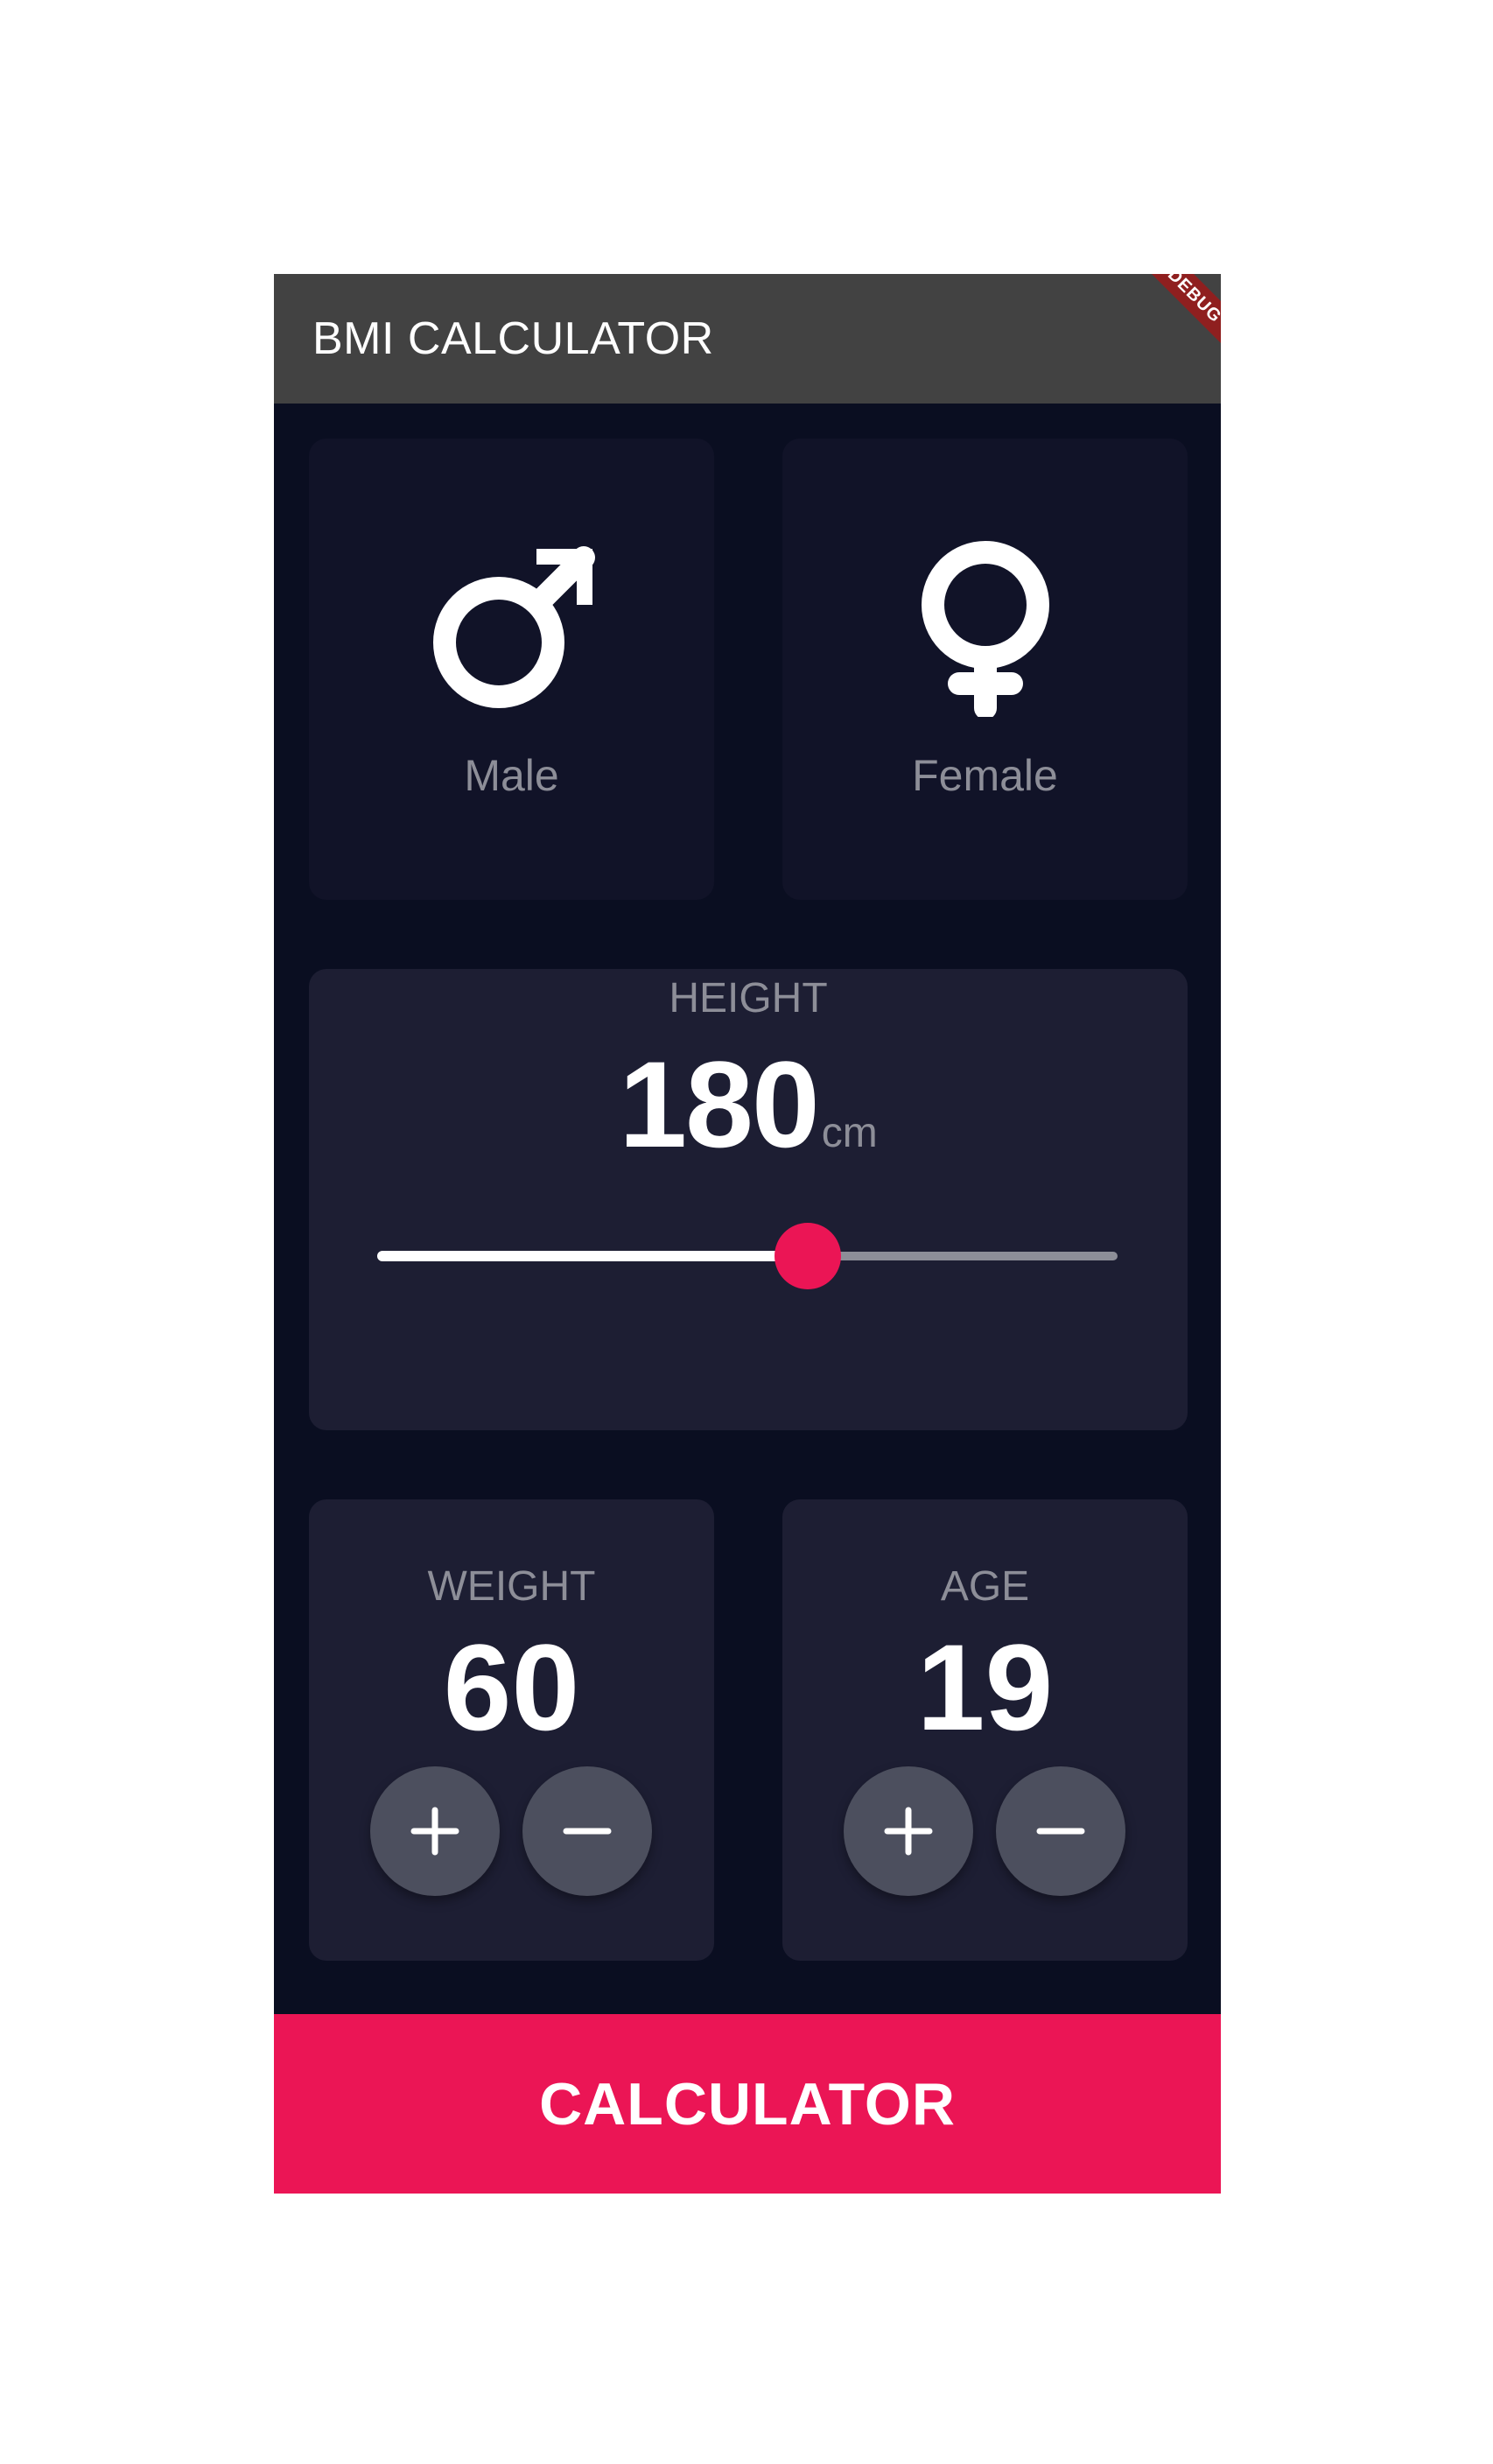 The height and width of the screenshot is (2464, 1493). I want to click on male-card: Male, so click(511, 669).